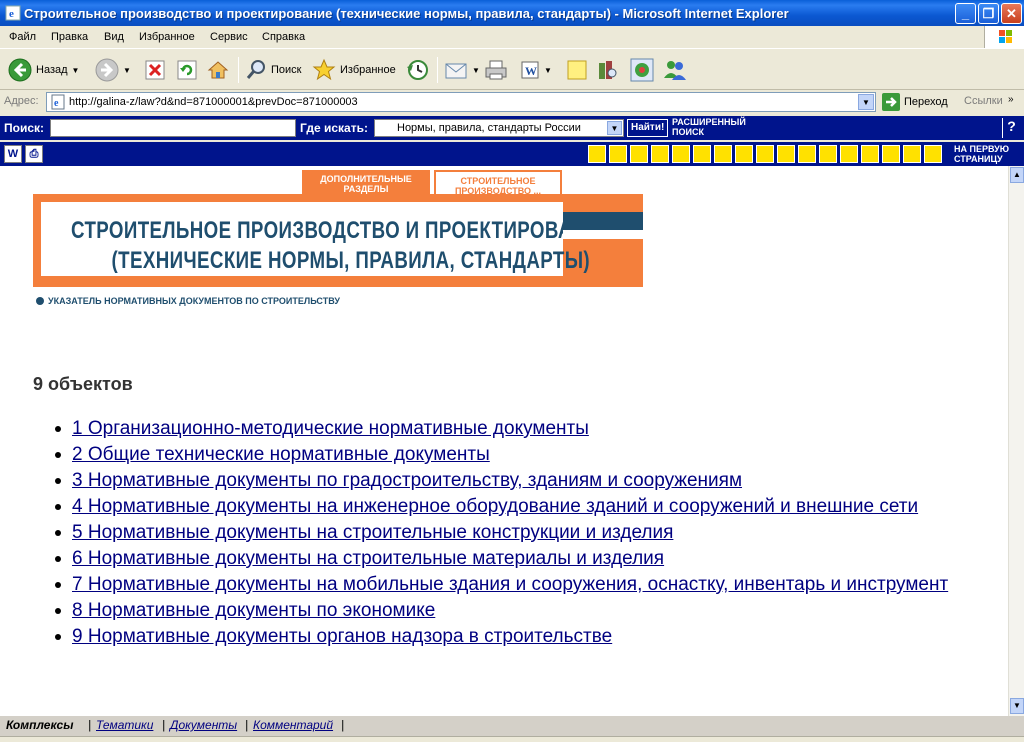 This screenshot has height=742, width=1024. I want to click on tab-comment: Комментарий, so click(293, 725).